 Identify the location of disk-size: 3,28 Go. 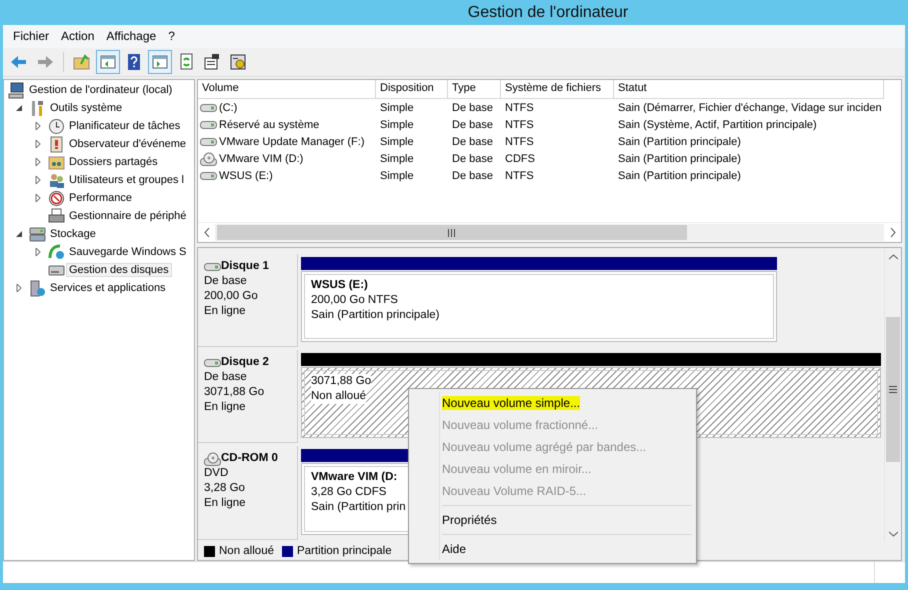
(225, 488).